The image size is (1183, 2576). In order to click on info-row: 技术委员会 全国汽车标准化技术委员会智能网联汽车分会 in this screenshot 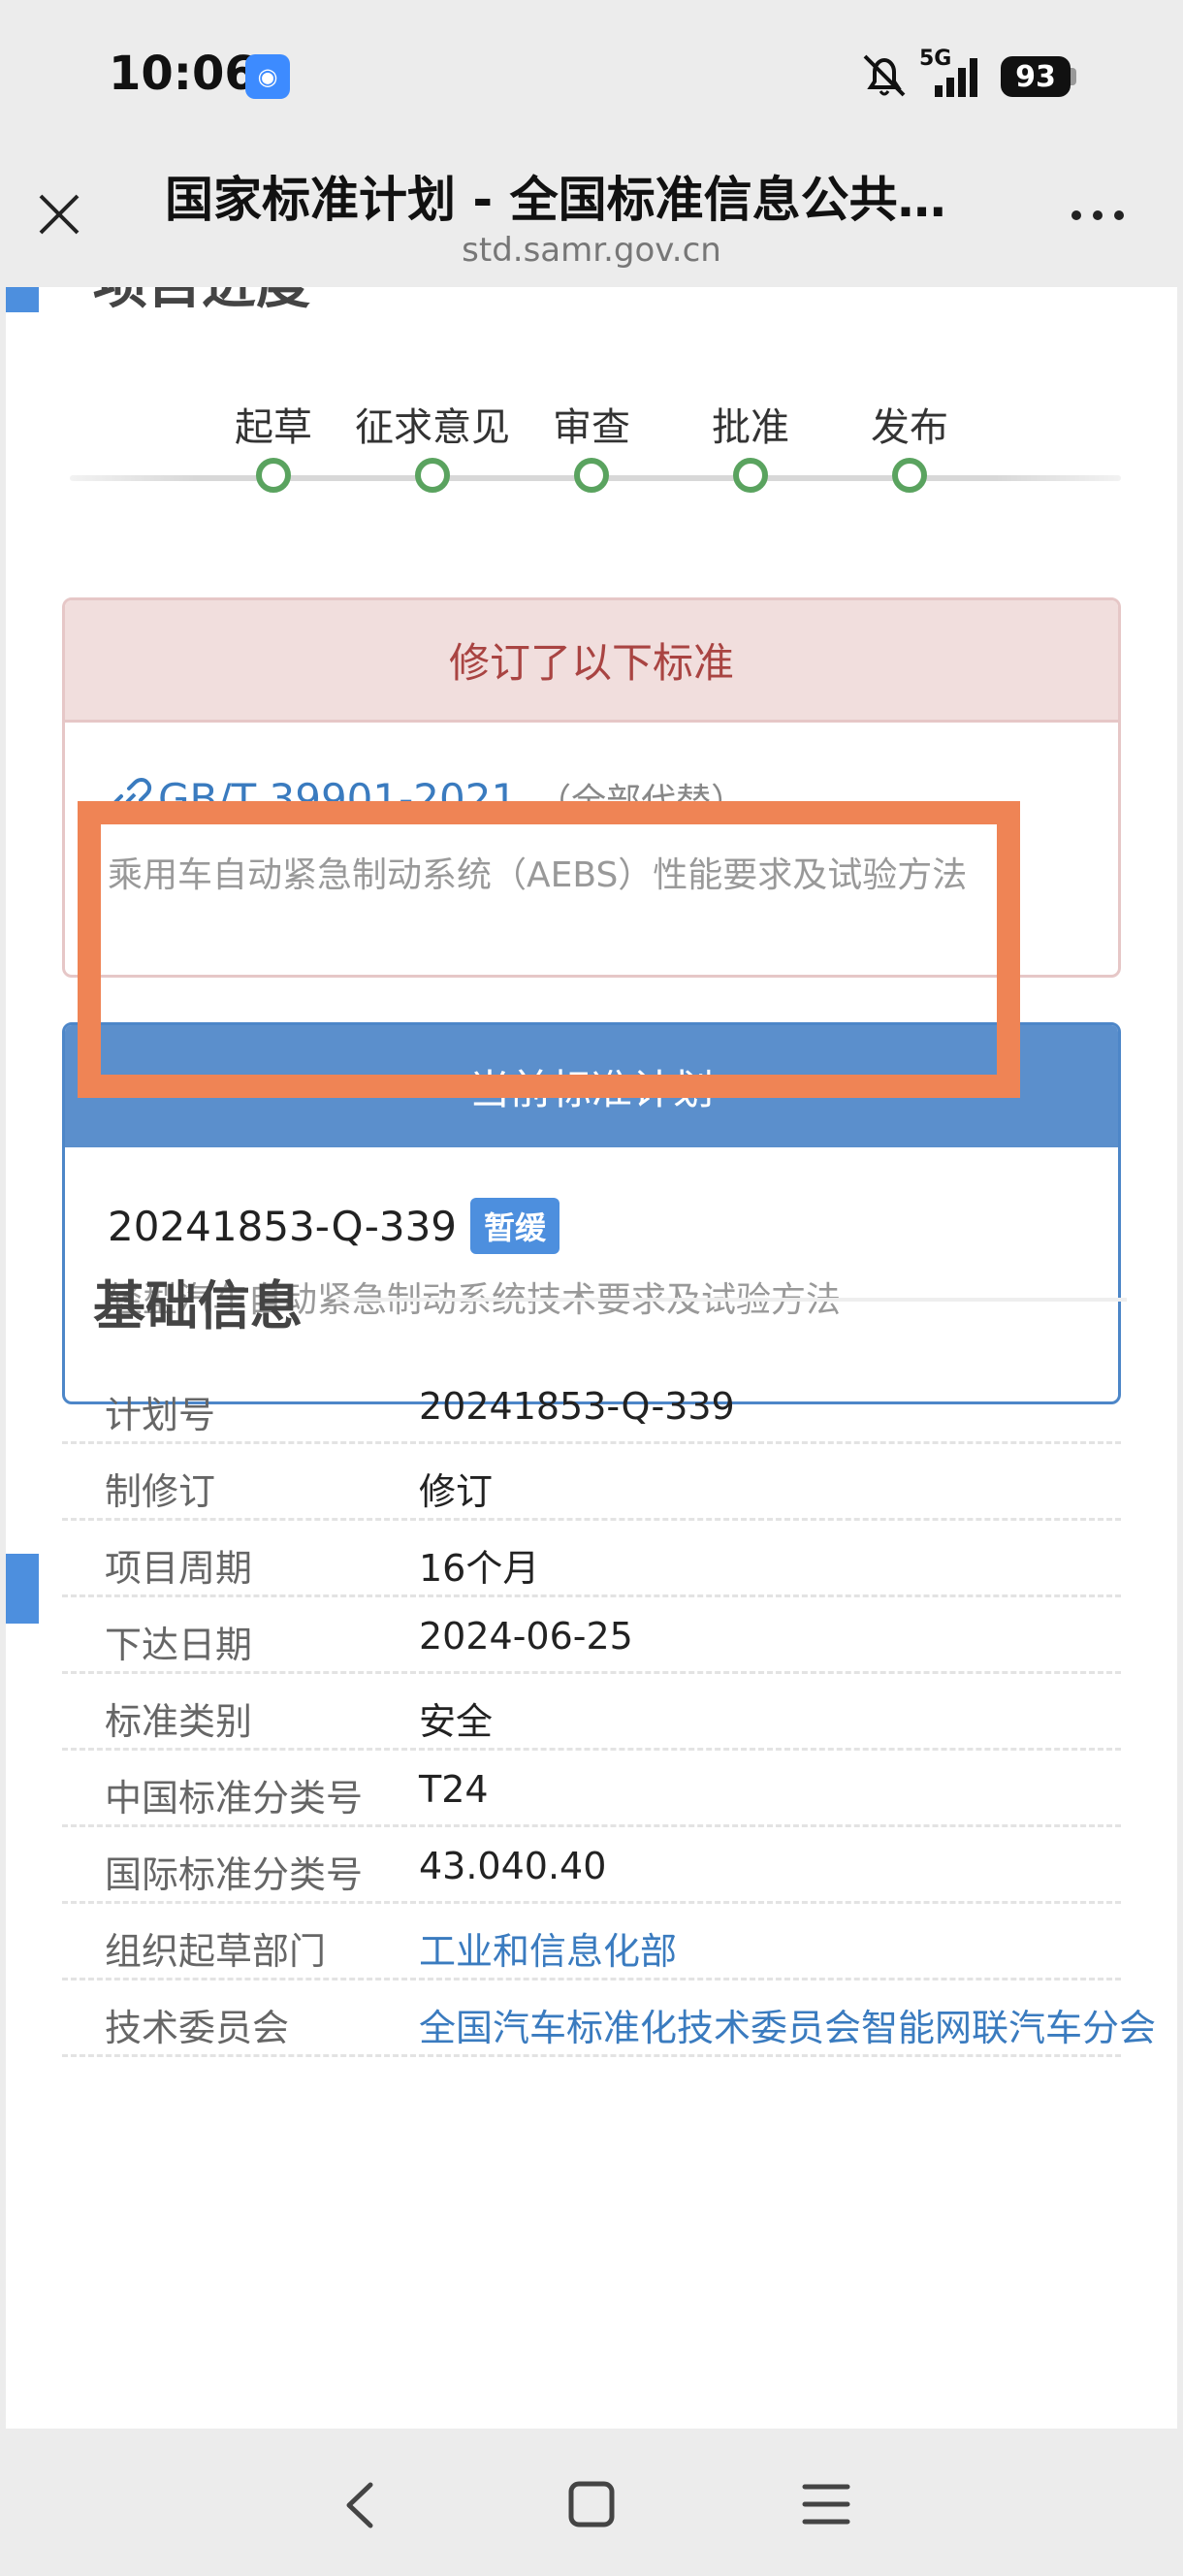, I will do `click(609, 2018)`.